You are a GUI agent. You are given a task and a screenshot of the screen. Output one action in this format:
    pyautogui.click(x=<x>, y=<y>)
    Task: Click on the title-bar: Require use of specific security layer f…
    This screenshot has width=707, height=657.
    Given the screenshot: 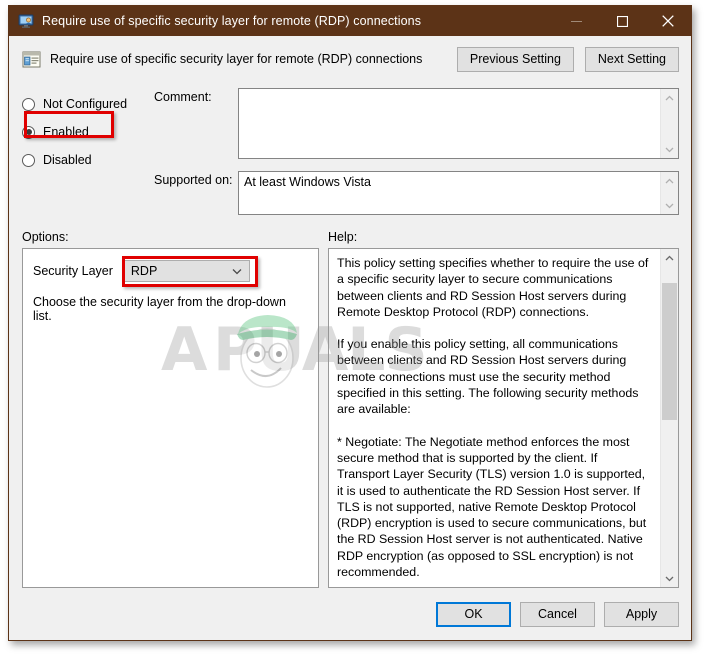 What is the action you would take?
    pyautogui.click(x=350, y=21)
    